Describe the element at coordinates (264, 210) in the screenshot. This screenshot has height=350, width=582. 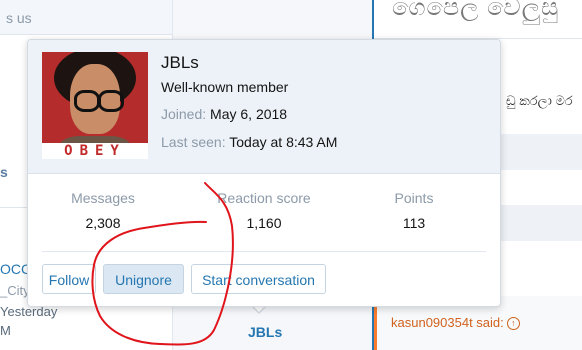
I see `stat-reaction-score: Reaction score 1,160` at that location.